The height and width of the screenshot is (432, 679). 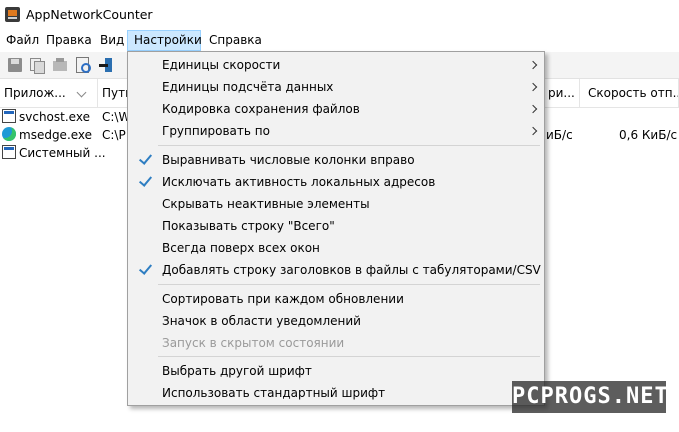 I want to click on menu-item-tray-icon: Значок в области уведомлений, so click(x=336, y=321).